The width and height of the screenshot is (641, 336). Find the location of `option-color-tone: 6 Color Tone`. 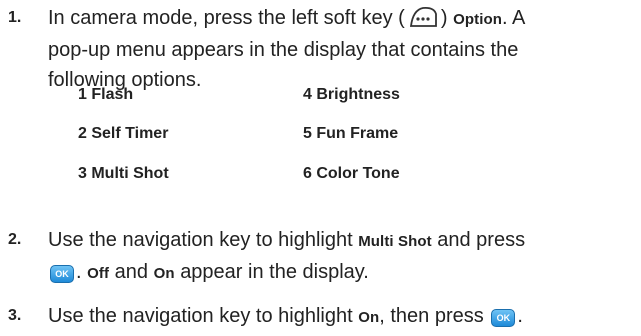

option-color-tone: 6 Color Tone is located at coordinates (351, 173).